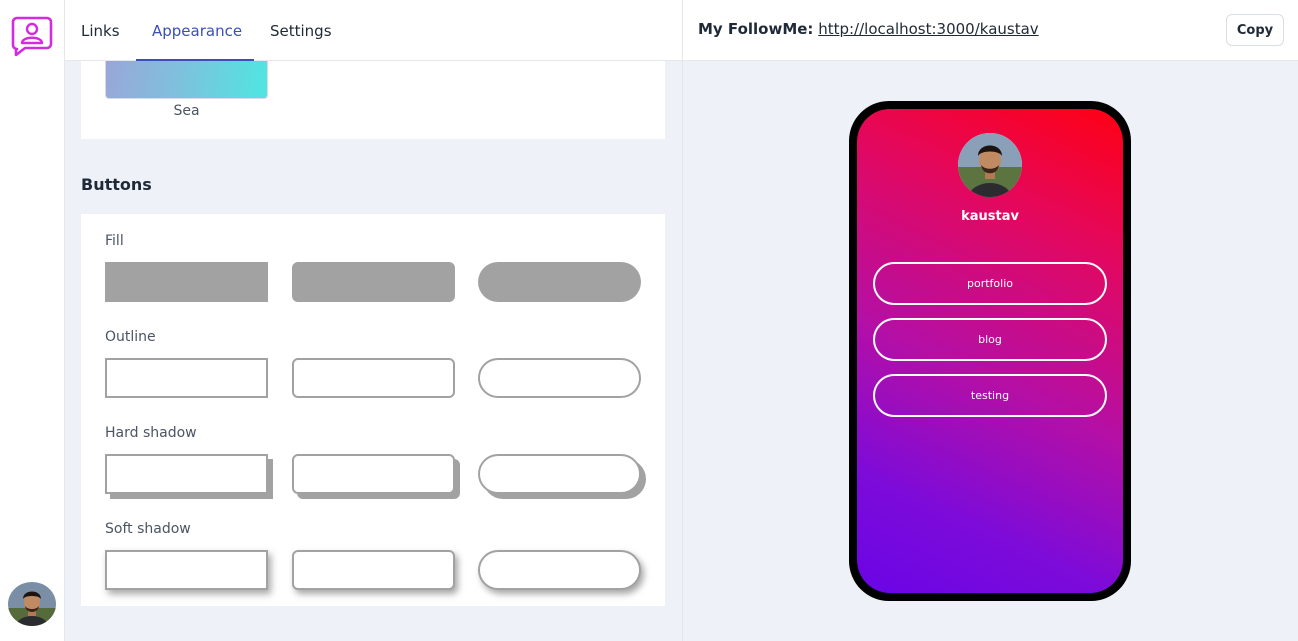 This screenshot has width=1298, height=641. What do you see at coordinates (928, 29) in the screenshot?
I see `profile-url-link: http://localhost:3000/kaustav` at bounding box center [928, 29].